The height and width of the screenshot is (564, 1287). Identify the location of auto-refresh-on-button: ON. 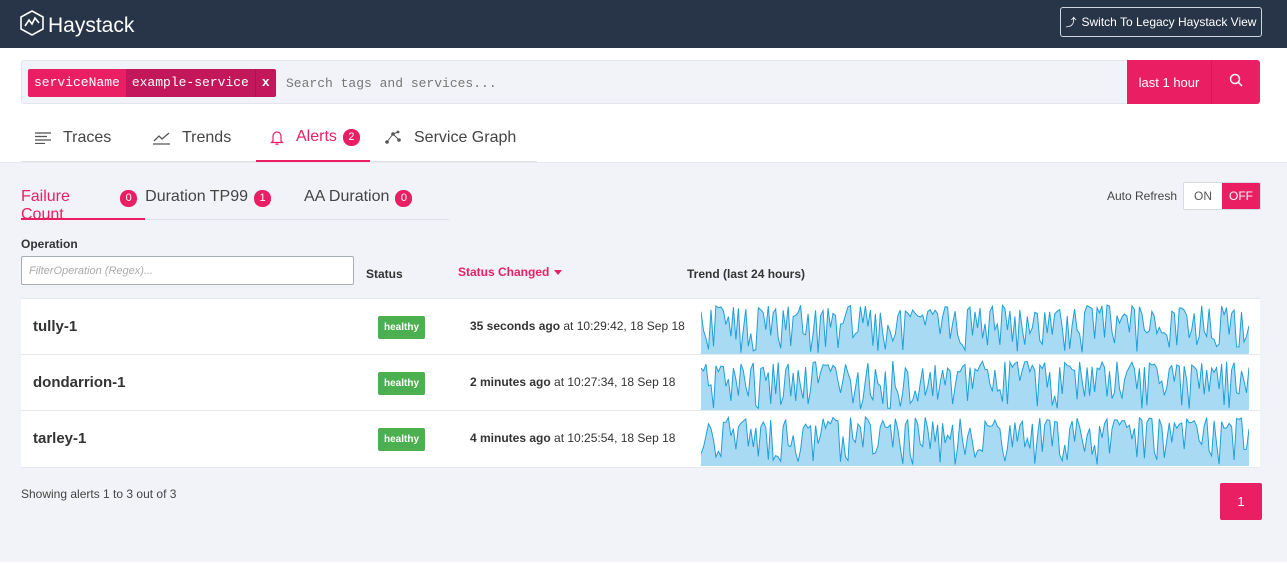
(1203, 196).